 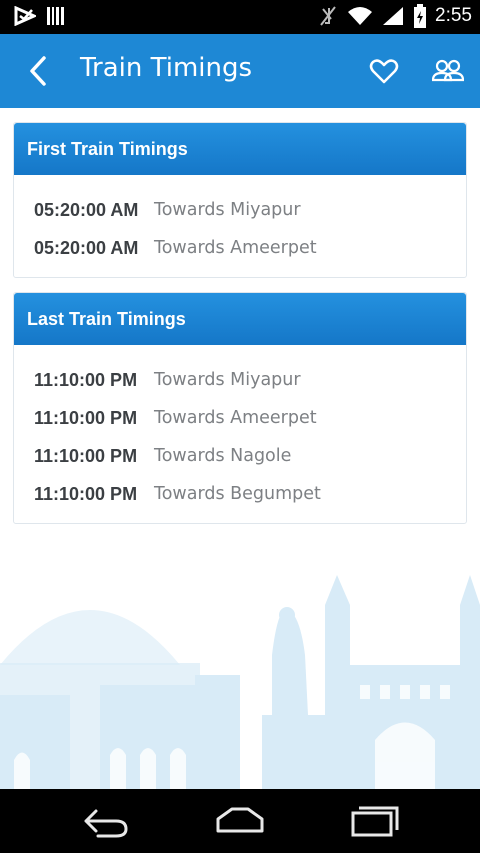 I want to click on list-item: 05:20:00 AM Towards Ameerpet, so click(x=240, y=248).